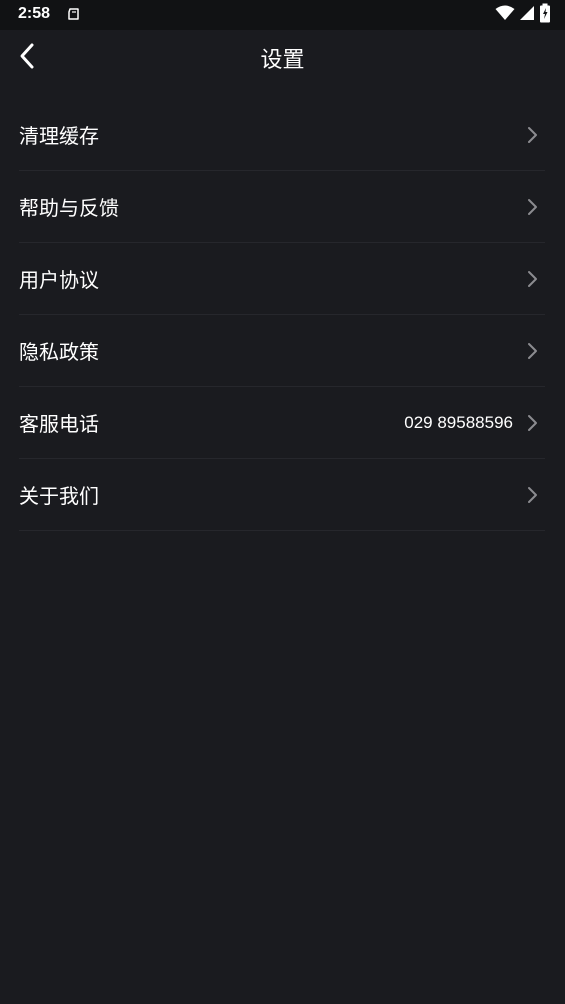  Describe the element at coordinates (34, 13) in the screenshot. I see `status-time: 2:58` at that location.